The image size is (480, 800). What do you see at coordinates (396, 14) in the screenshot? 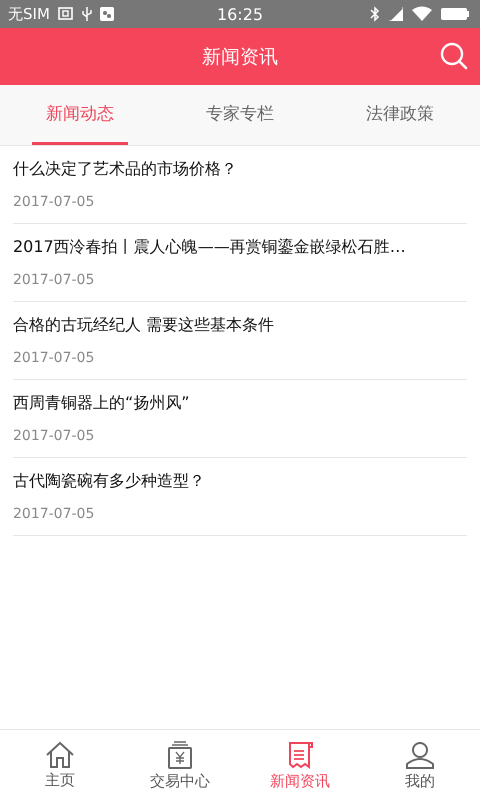
I see `no-signal-icon` at bounding box center [396, 14].